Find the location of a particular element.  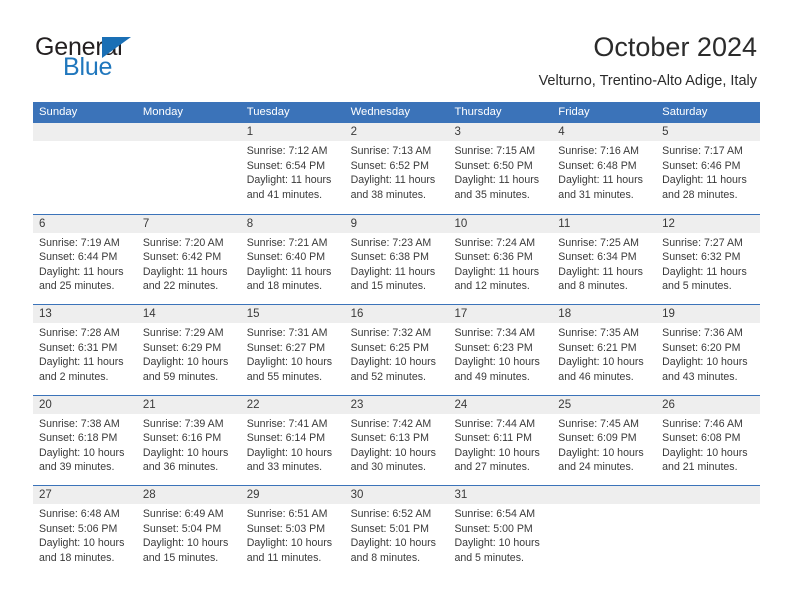

day-number: 30 is located at coordinates (357, 495).